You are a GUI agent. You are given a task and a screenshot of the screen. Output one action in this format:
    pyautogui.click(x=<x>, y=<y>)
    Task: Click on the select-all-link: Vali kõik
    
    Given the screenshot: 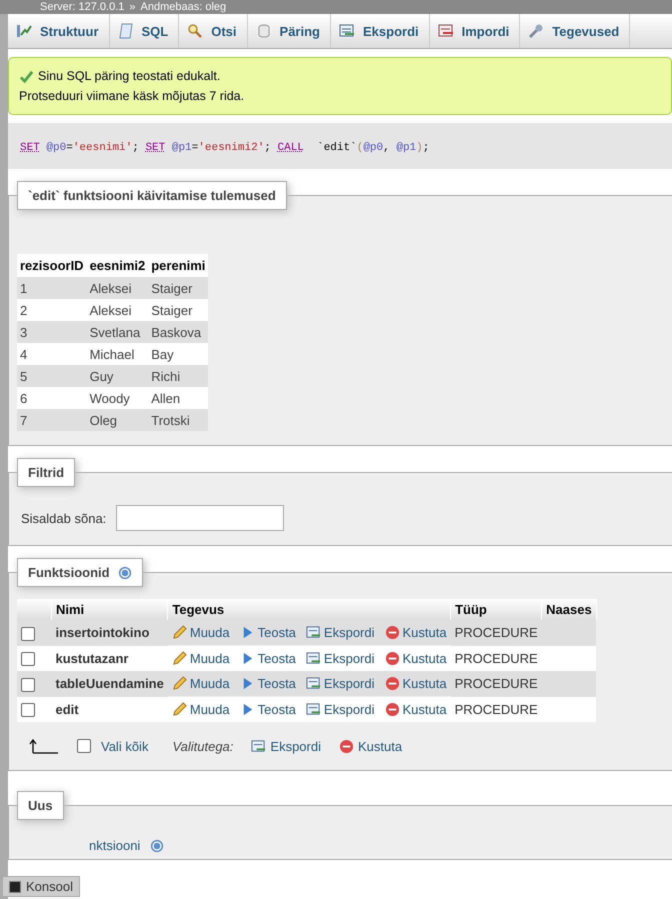 What is the action you would take?
    pyautogui.click(x=124, y=746)
    